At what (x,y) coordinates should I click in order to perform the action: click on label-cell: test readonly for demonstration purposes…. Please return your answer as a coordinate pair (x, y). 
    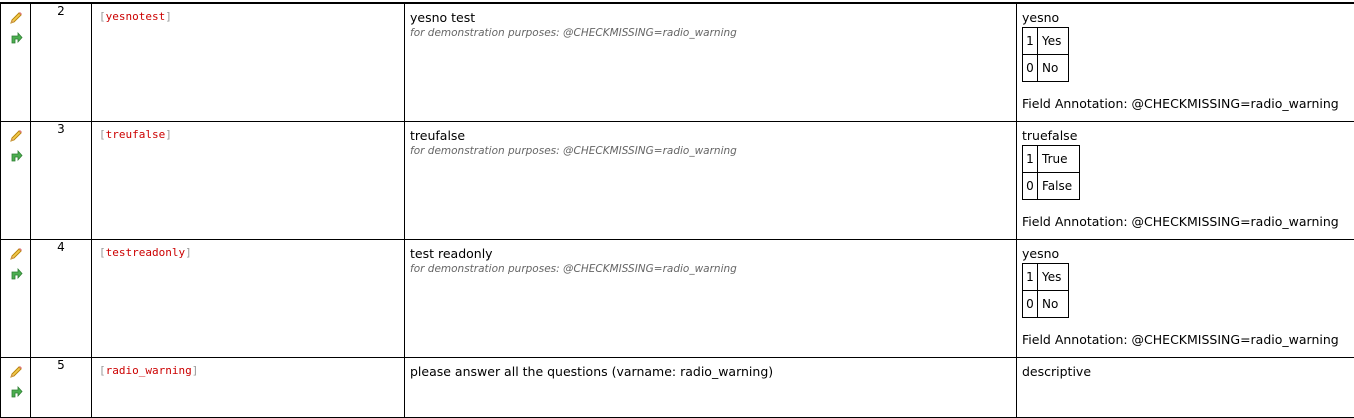
    Looking at the image, I should click on (711, 299).